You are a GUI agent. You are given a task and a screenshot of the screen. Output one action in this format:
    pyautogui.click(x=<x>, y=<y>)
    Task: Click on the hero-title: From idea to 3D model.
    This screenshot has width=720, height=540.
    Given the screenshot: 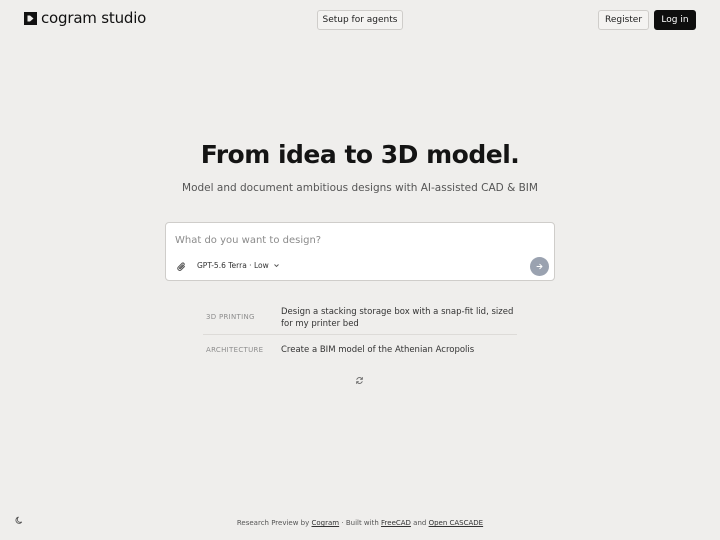 What is the action you would take?
    pyautogui.click(x=360, y=154)
    